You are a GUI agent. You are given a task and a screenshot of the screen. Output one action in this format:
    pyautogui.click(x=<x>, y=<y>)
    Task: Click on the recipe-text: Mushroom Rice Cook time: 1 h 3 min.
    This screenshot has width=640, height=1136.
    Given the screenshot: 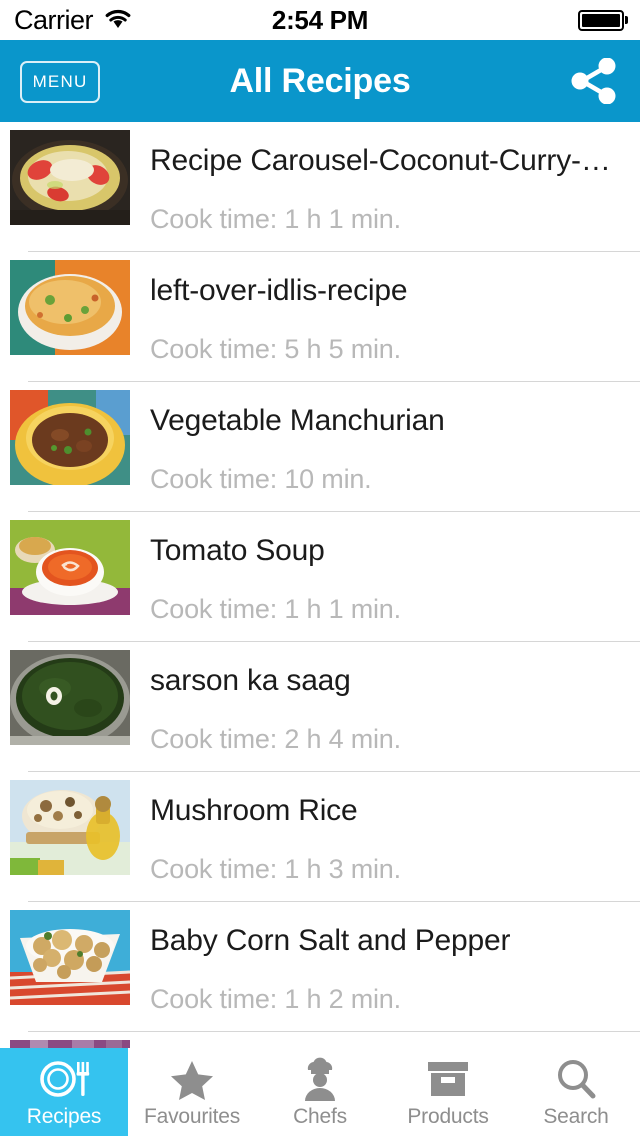 What is the action you would take?
    pyautogui.click(x=391, y=837)
    